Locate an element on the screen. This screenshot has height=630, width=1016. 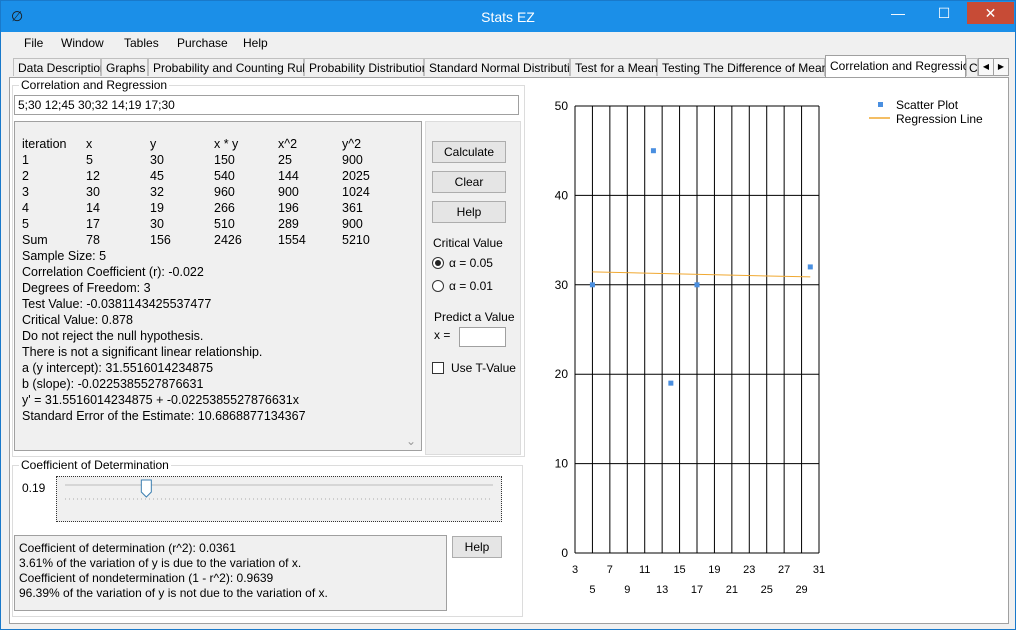
header-iteration: iteration is located at coordinates (44, 144).